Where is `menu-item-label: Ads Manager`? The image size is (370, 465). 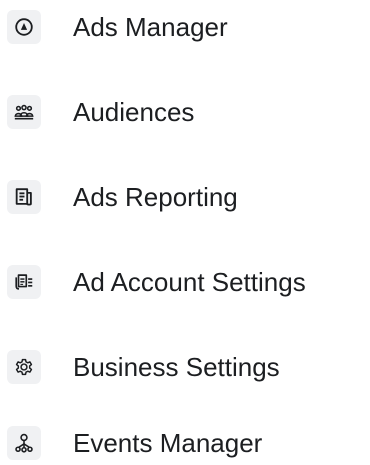 menu-item-label: Ads Manager is located at coordinates (150, 27).